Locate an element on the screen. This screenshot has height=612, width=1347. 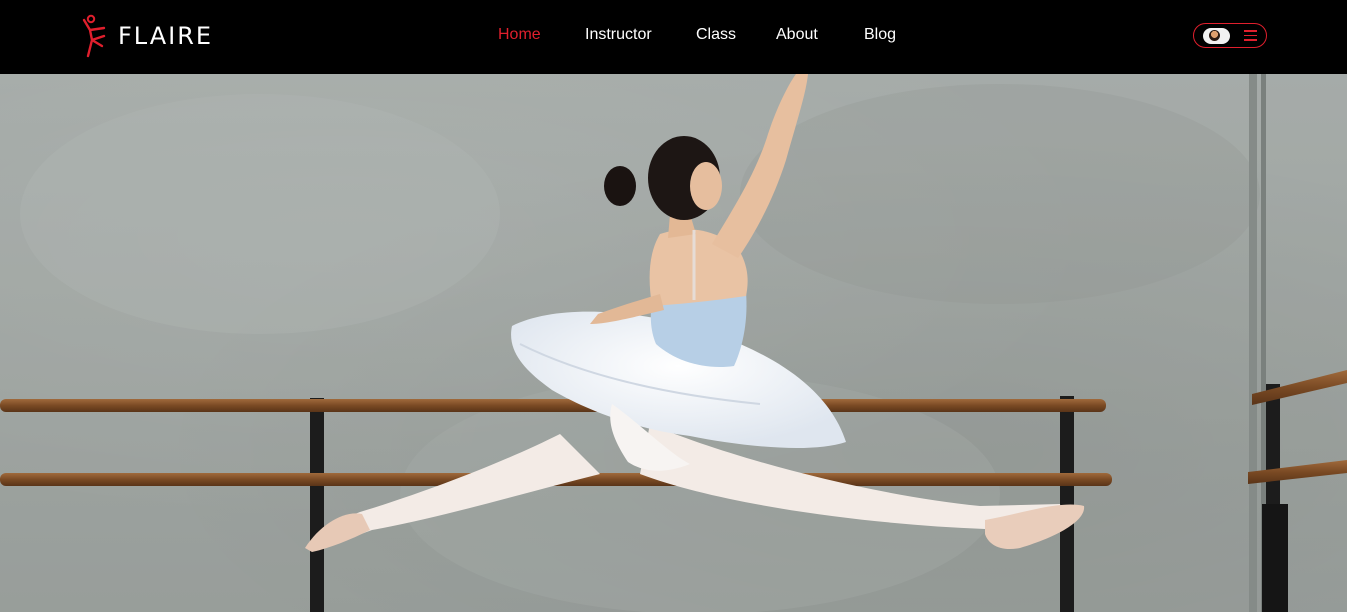
nav-home: Home is located at coordinates (519, 35).